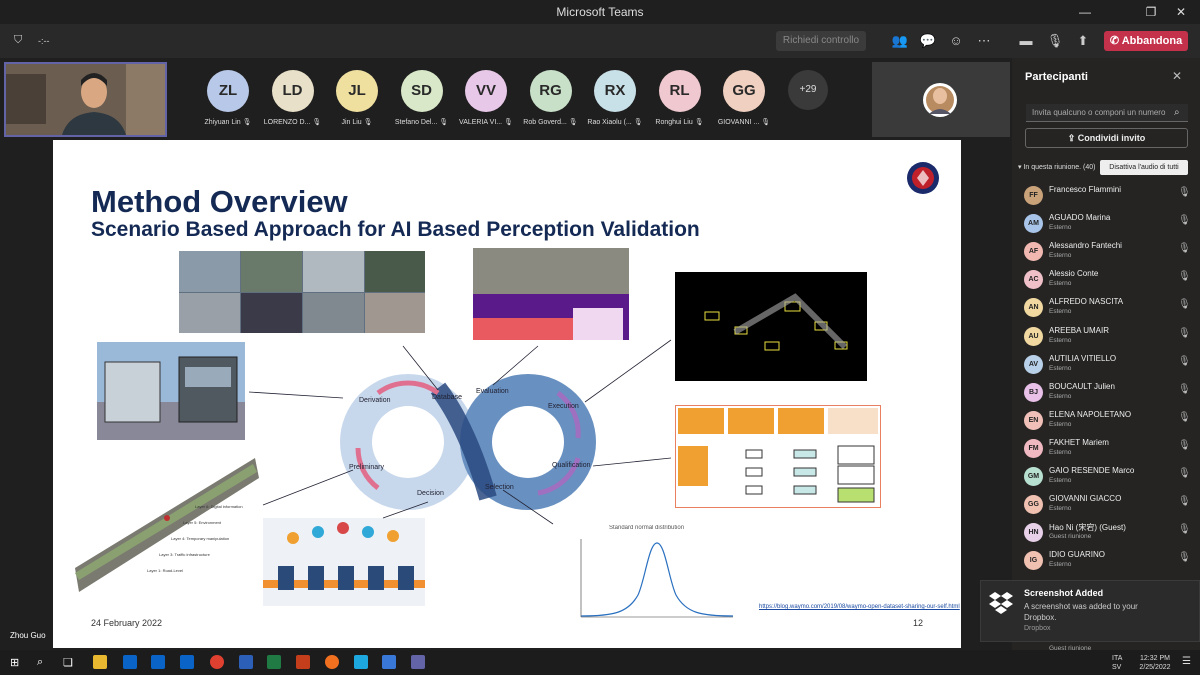 The height and width of the screenshot is (675, 1200). Describe the element at coordinates (418, 662) in the screenshot. I see `teams-icon` at that location.